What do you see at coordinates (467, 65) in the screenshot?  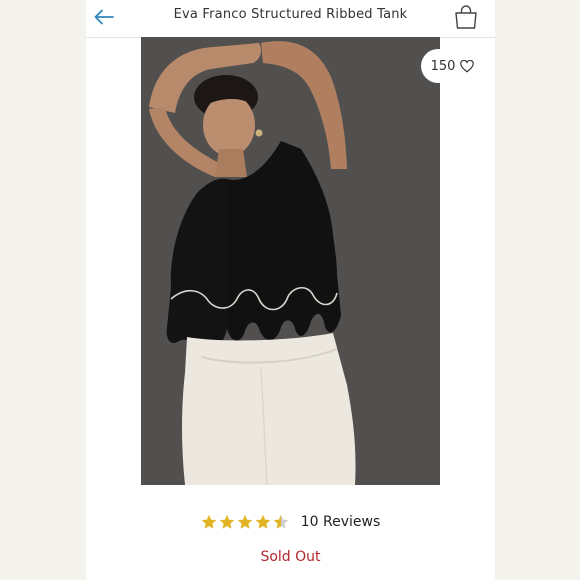 I see `heart-icon` at bounding box center [467, 65].